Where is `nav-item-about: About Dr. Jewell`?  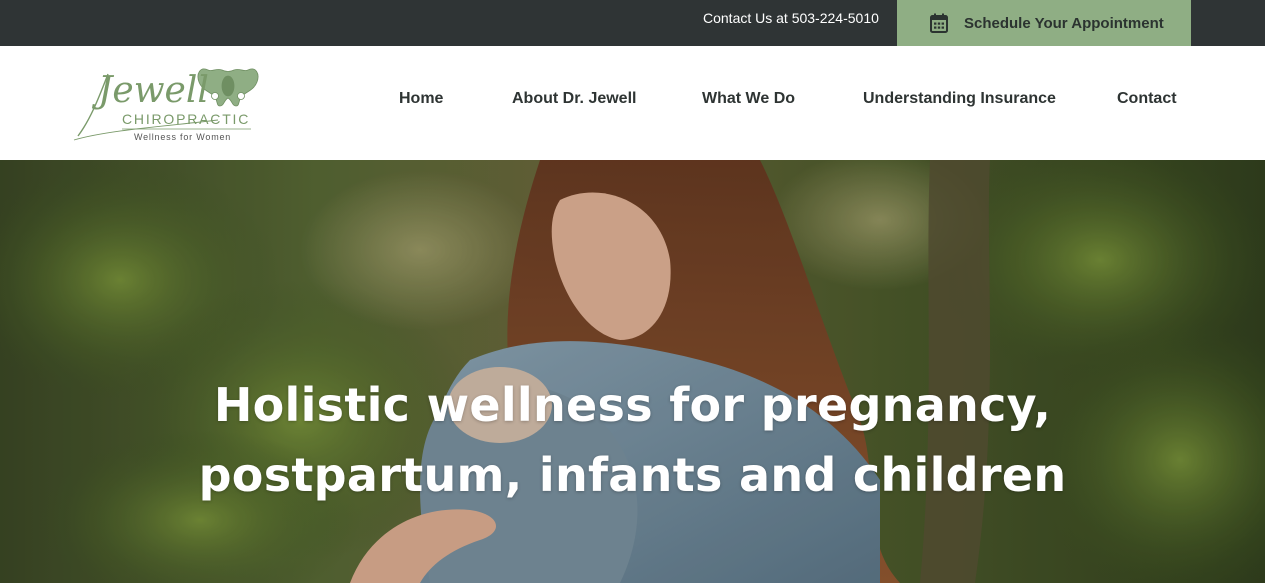 nav-item-about: About Dr. Jewell is located at coordinates (574, 99).